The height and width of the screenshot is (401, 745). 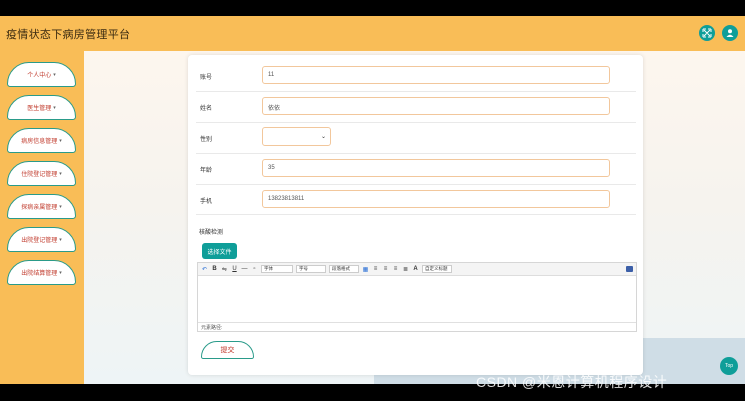 What do you see at coordinates (436, 75) in the screenshot?
I see `account-input: 11` at bounding box center [436, 75].